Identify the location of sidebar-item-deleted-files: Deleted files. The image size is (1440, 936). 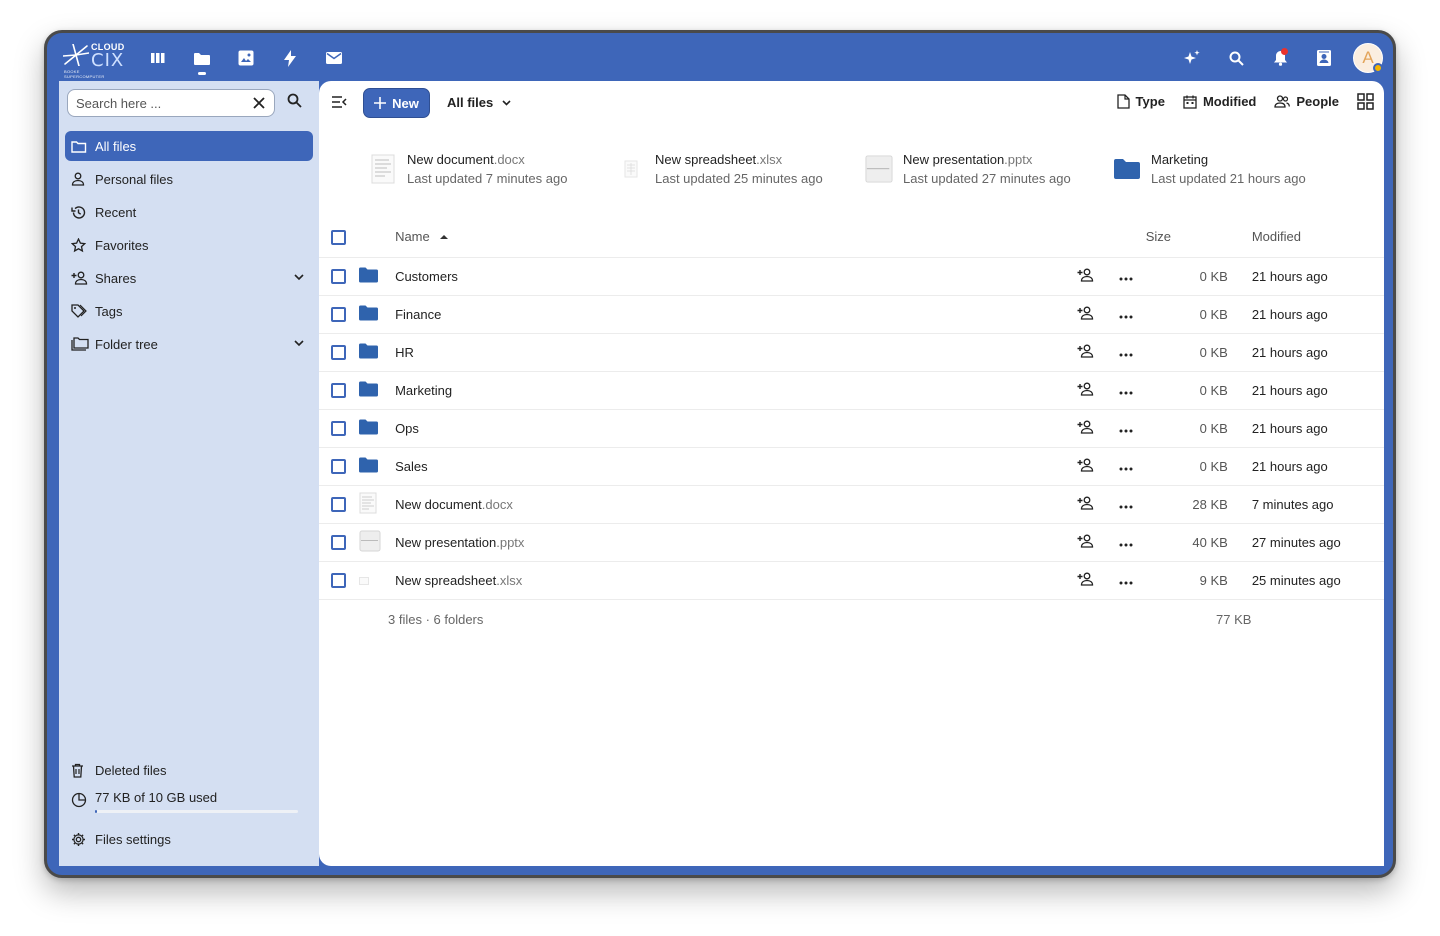
(189, 770).